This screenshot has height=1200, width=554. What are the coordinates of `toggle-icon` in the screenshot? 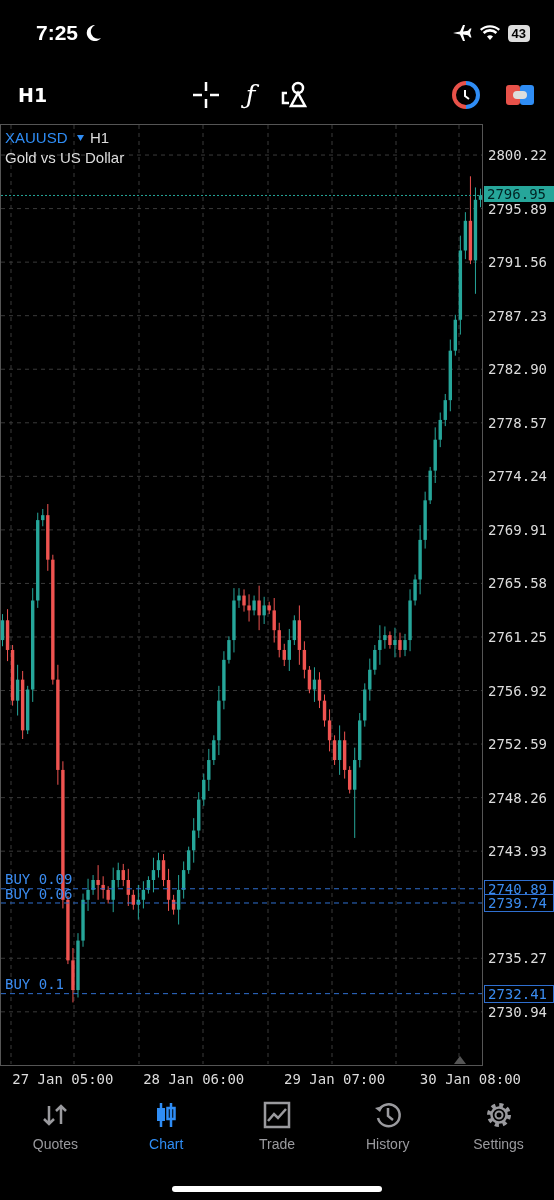 It's located at (520, 95).